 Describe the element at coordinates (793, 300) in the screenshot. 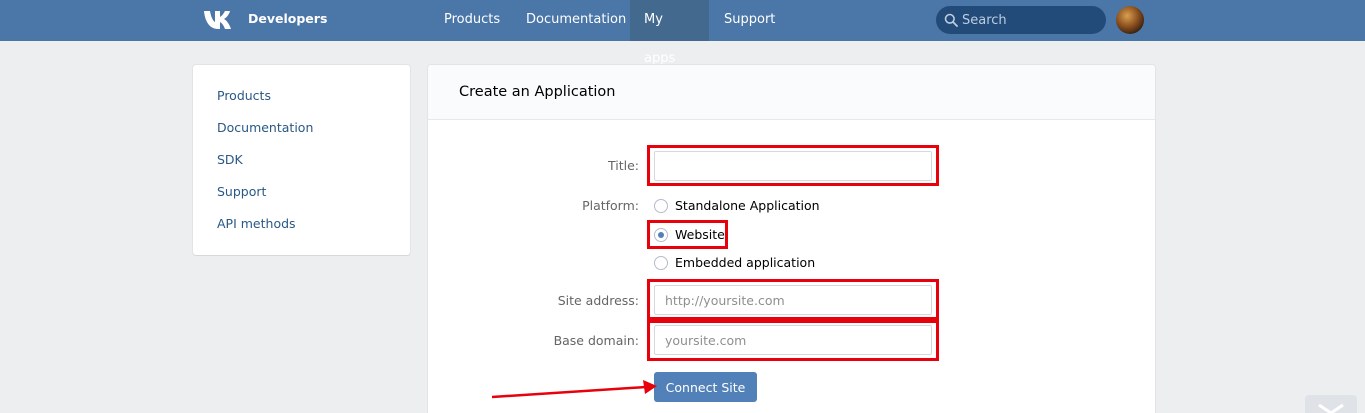

I see `site-address-field` at that location.